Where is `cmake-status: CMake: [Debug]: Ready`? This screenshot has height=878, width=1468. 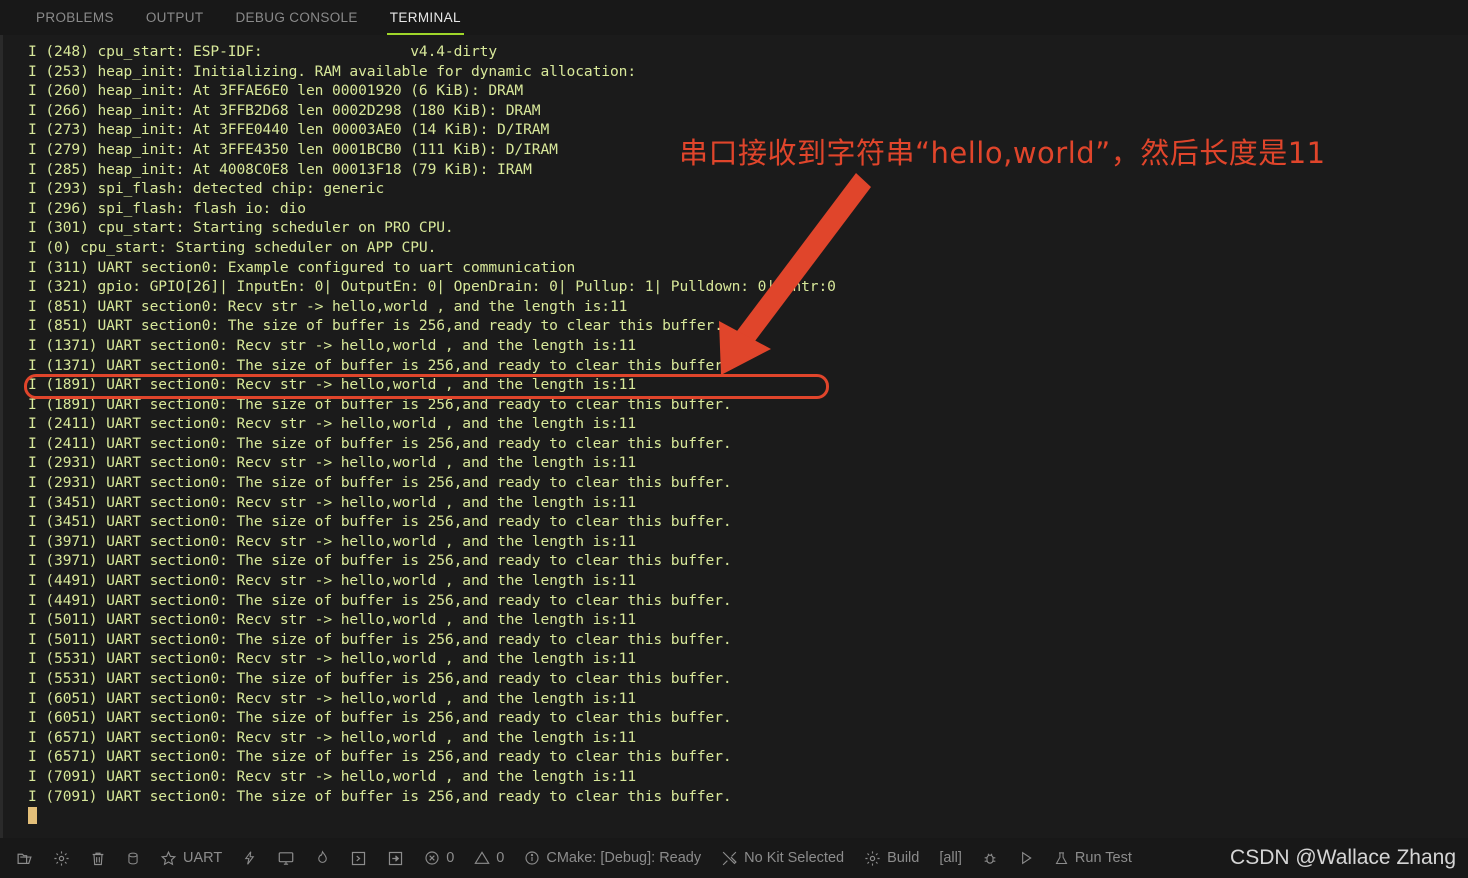
cmake-status: CMake: [Debug]: Ready is located at coordinates (612, 858).